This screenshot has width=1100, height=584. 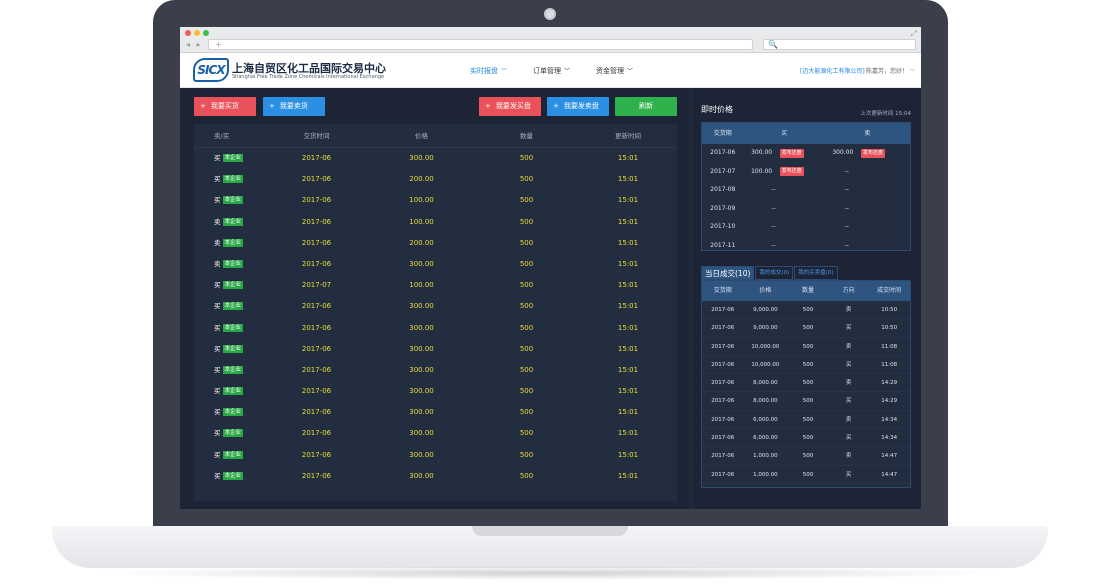 I want to click on company-link: [迈大能源化工有限公司], so click(x=832, y=70).